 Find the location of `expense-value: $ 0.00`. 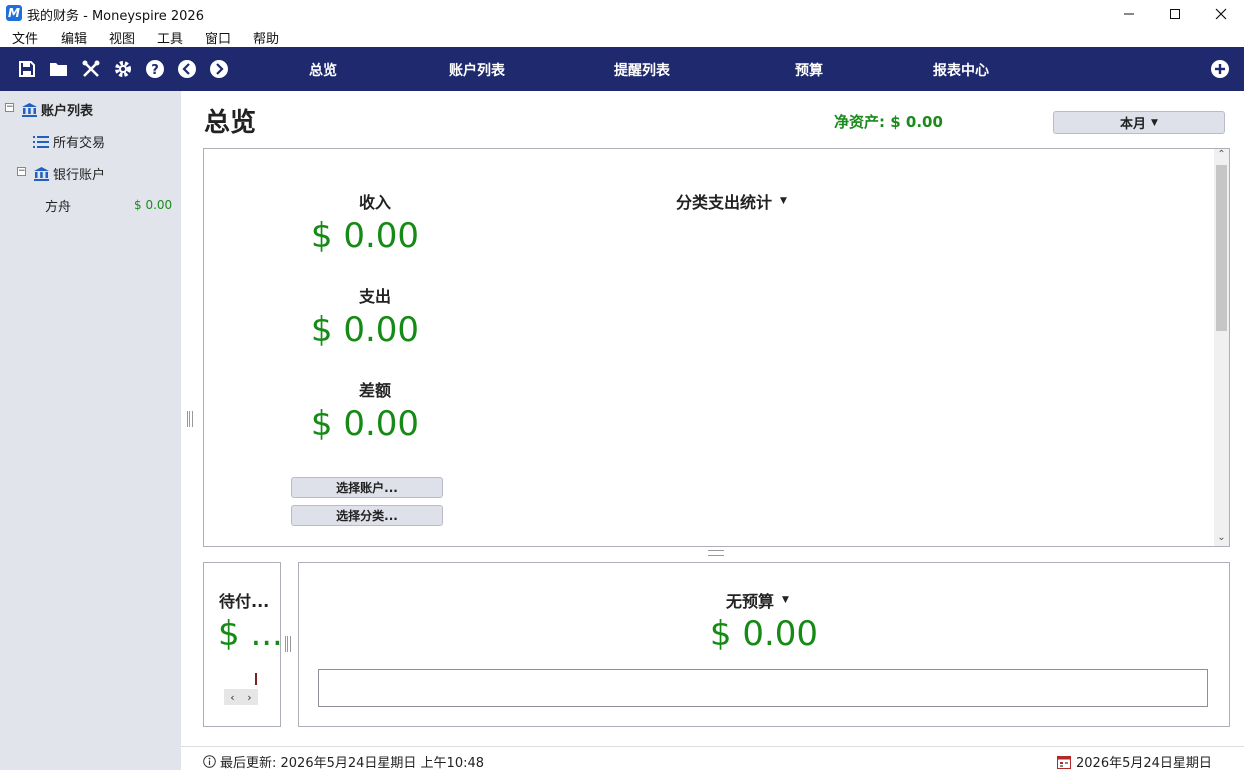

expense-value: $ 0.00 is located at coordinates (365, 330).